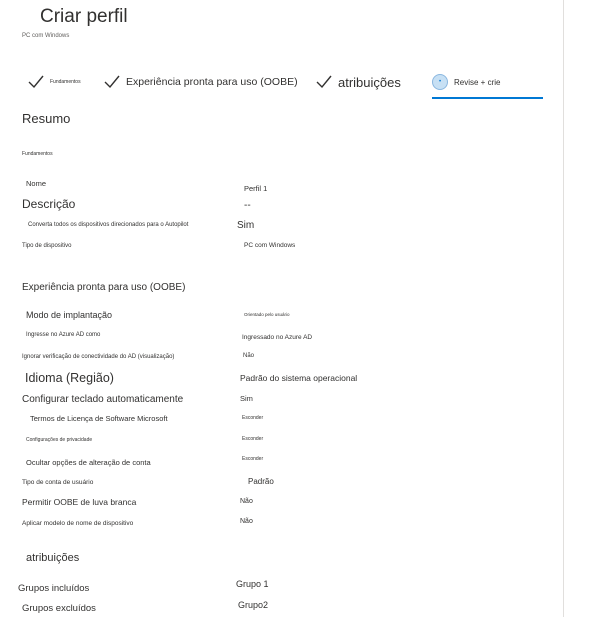 The height and width of the screenshot is (617, 589). I want to click on row-value-join-azure-ad: Ingressado no Azure AD, so click(277, 337).